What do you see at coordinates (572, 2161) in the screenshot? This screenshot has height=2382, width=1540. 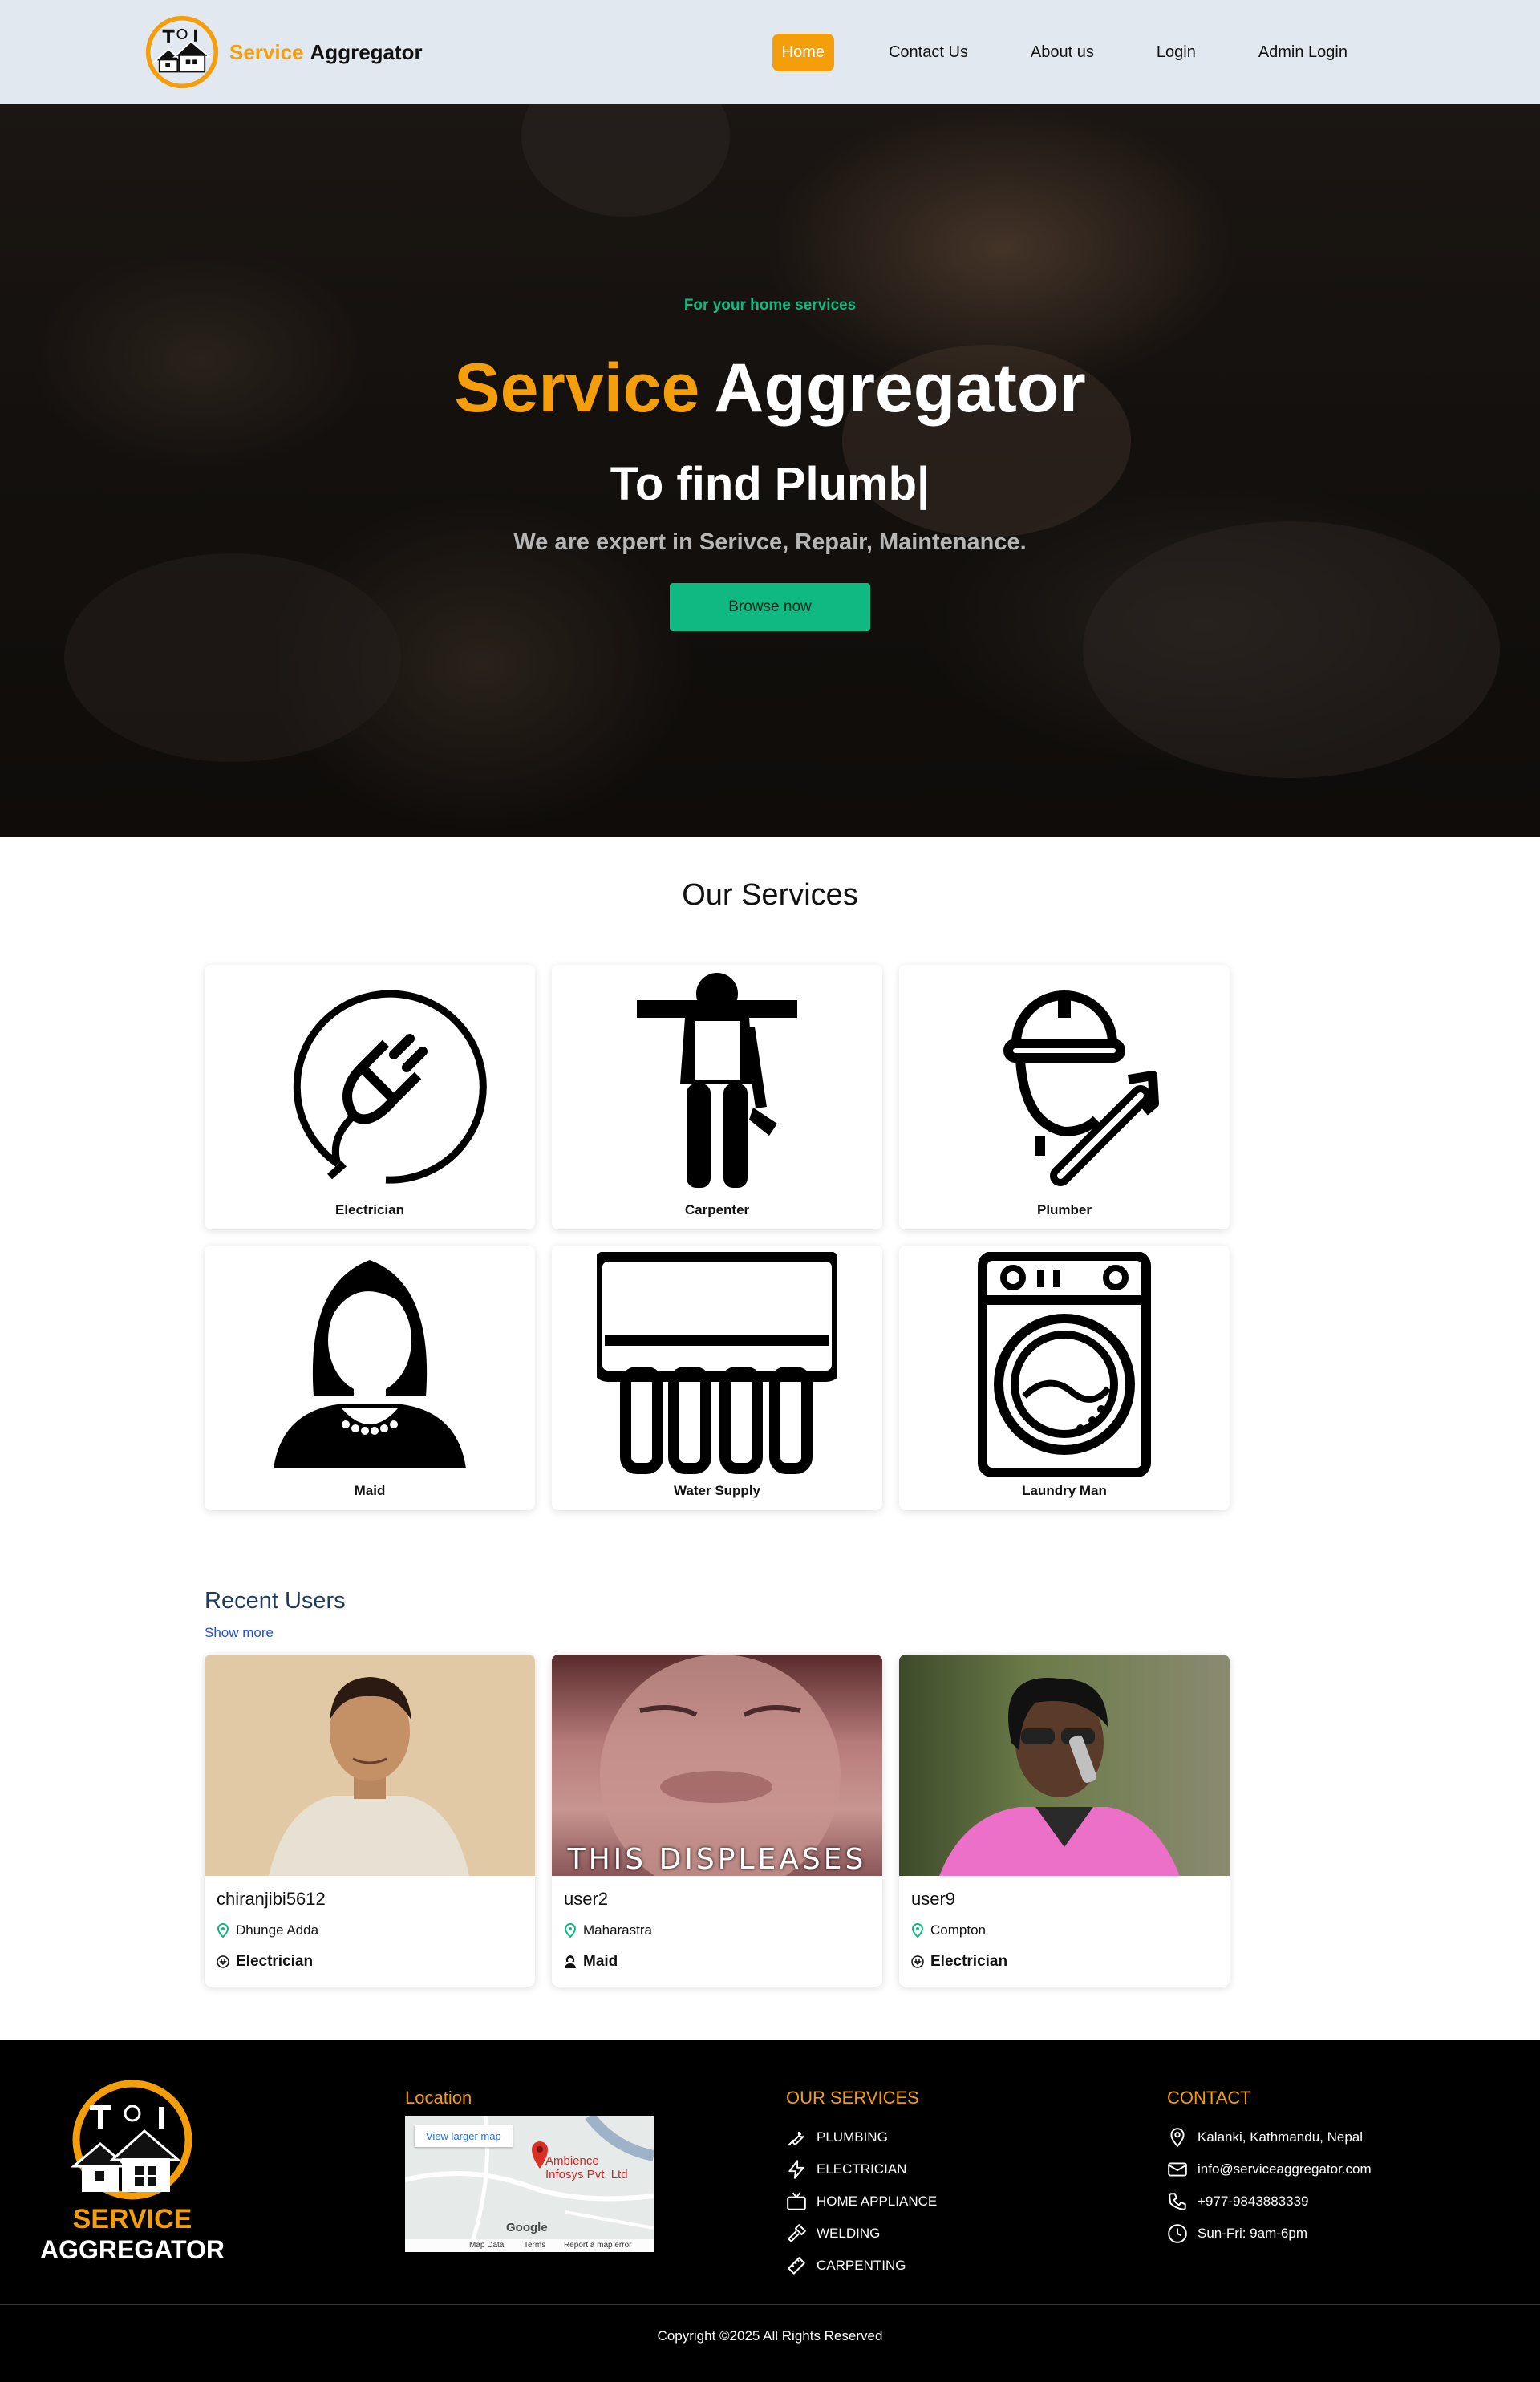 I see `map-place-line1: Ambience` at bounding box center [572, 2161].